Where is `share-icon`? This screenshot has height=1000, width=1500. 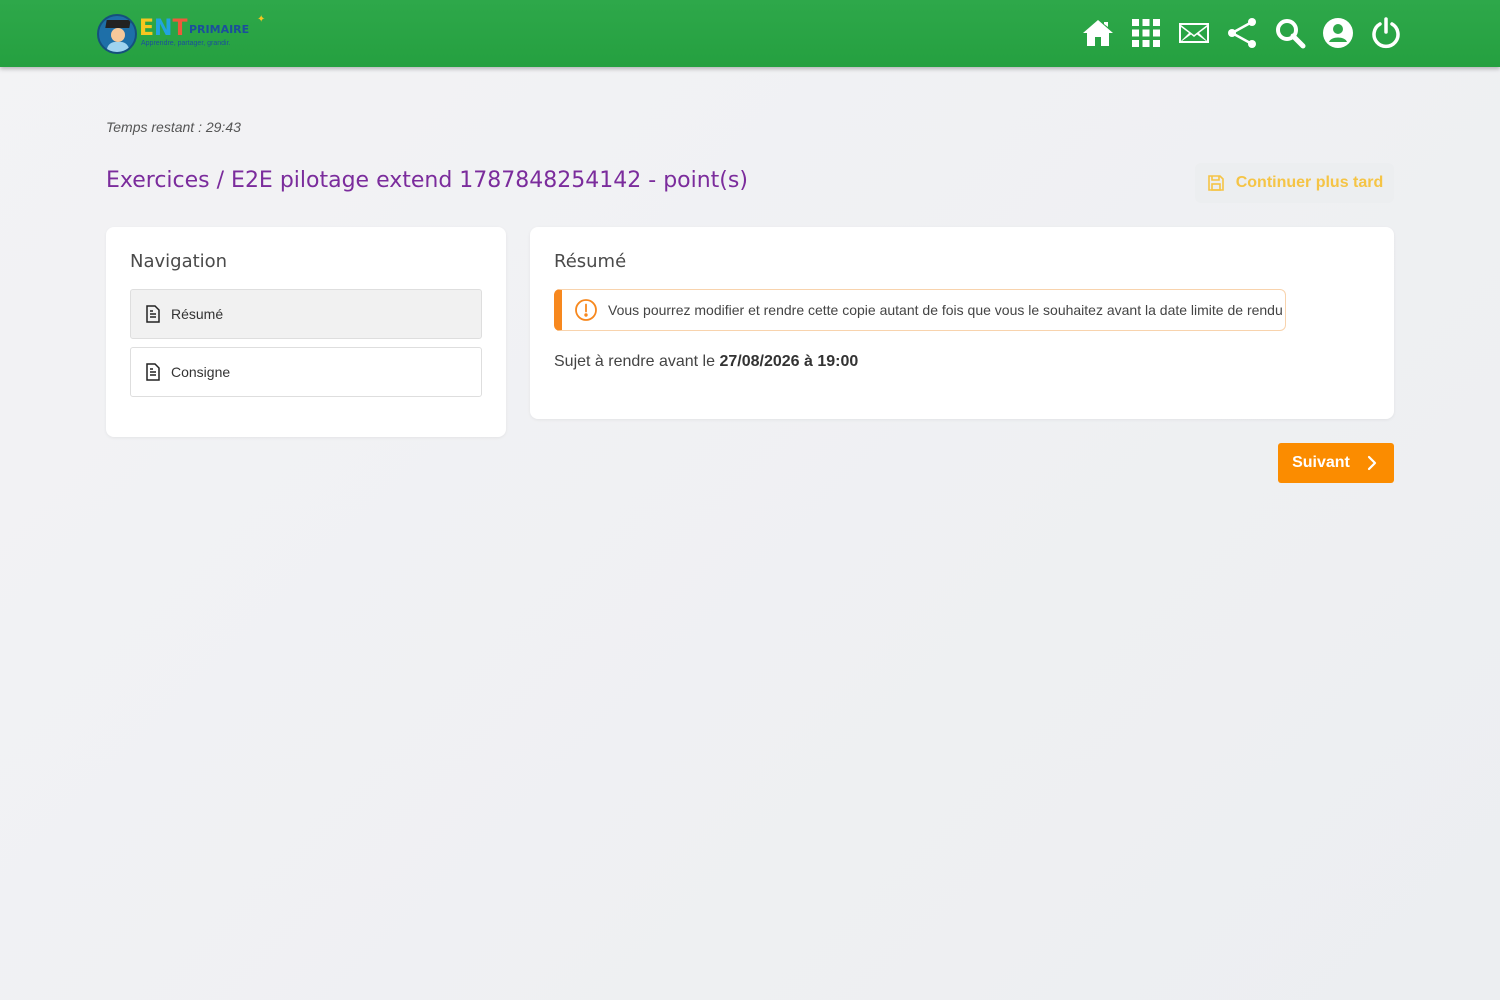 share-icon is located at coordinates (1242, 33).